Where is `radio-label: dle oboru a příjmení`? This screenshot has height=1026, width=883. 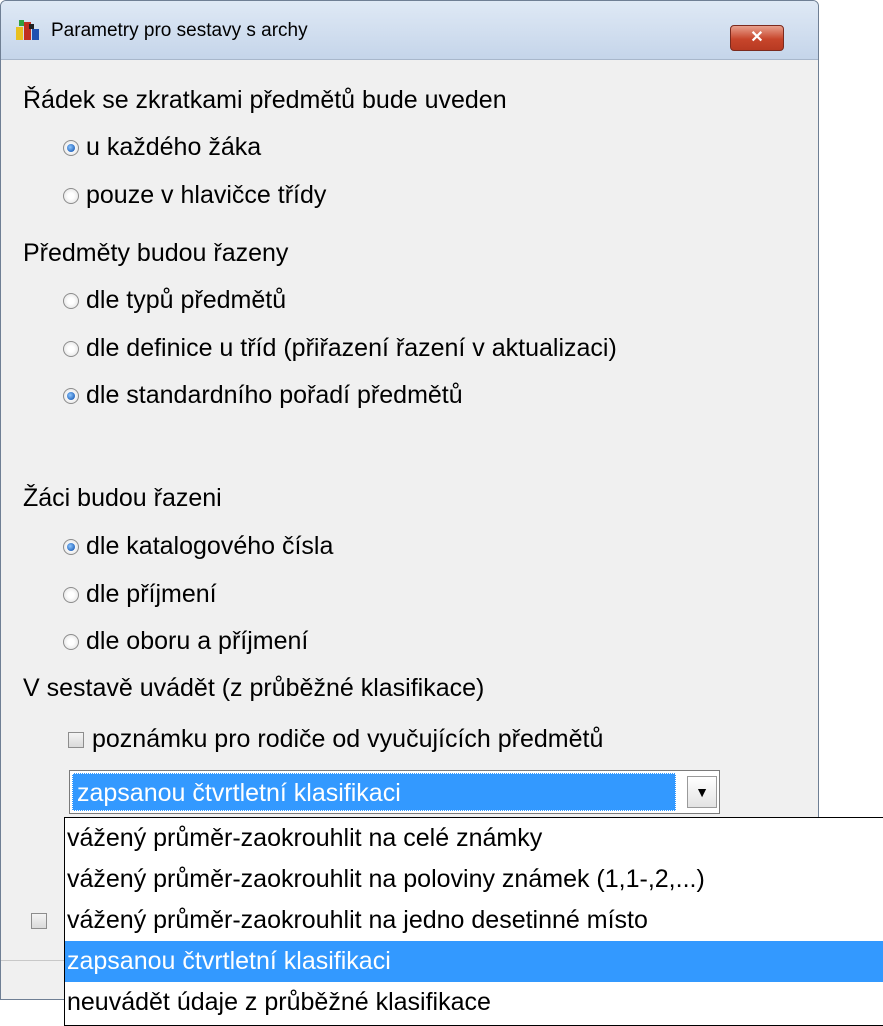
radio-label: dle oboru a příjmení is located at coordinates (197, 641).